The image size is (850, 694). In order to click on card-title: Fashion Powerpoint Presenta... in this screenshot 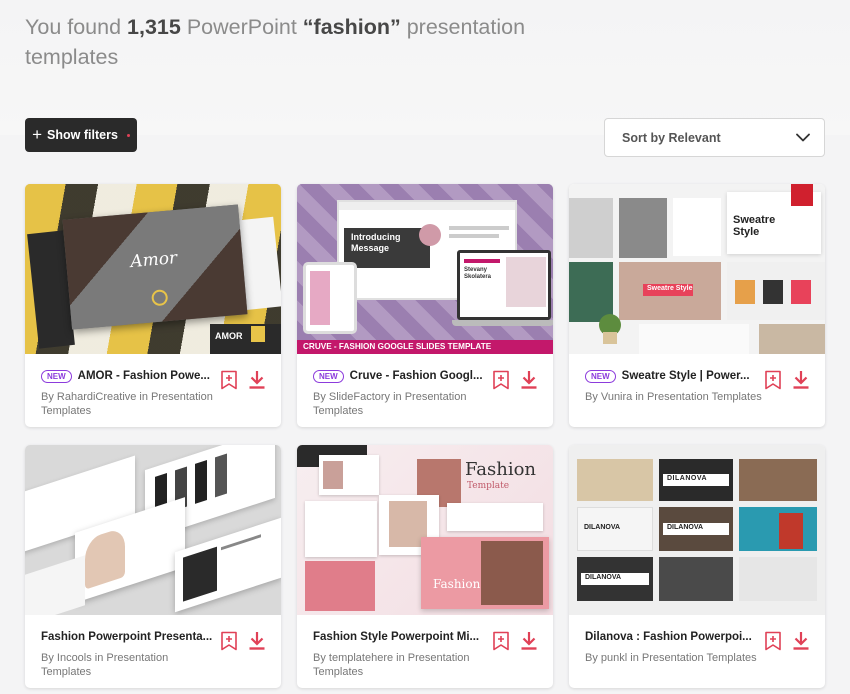, I will do `click(126, 637)`.